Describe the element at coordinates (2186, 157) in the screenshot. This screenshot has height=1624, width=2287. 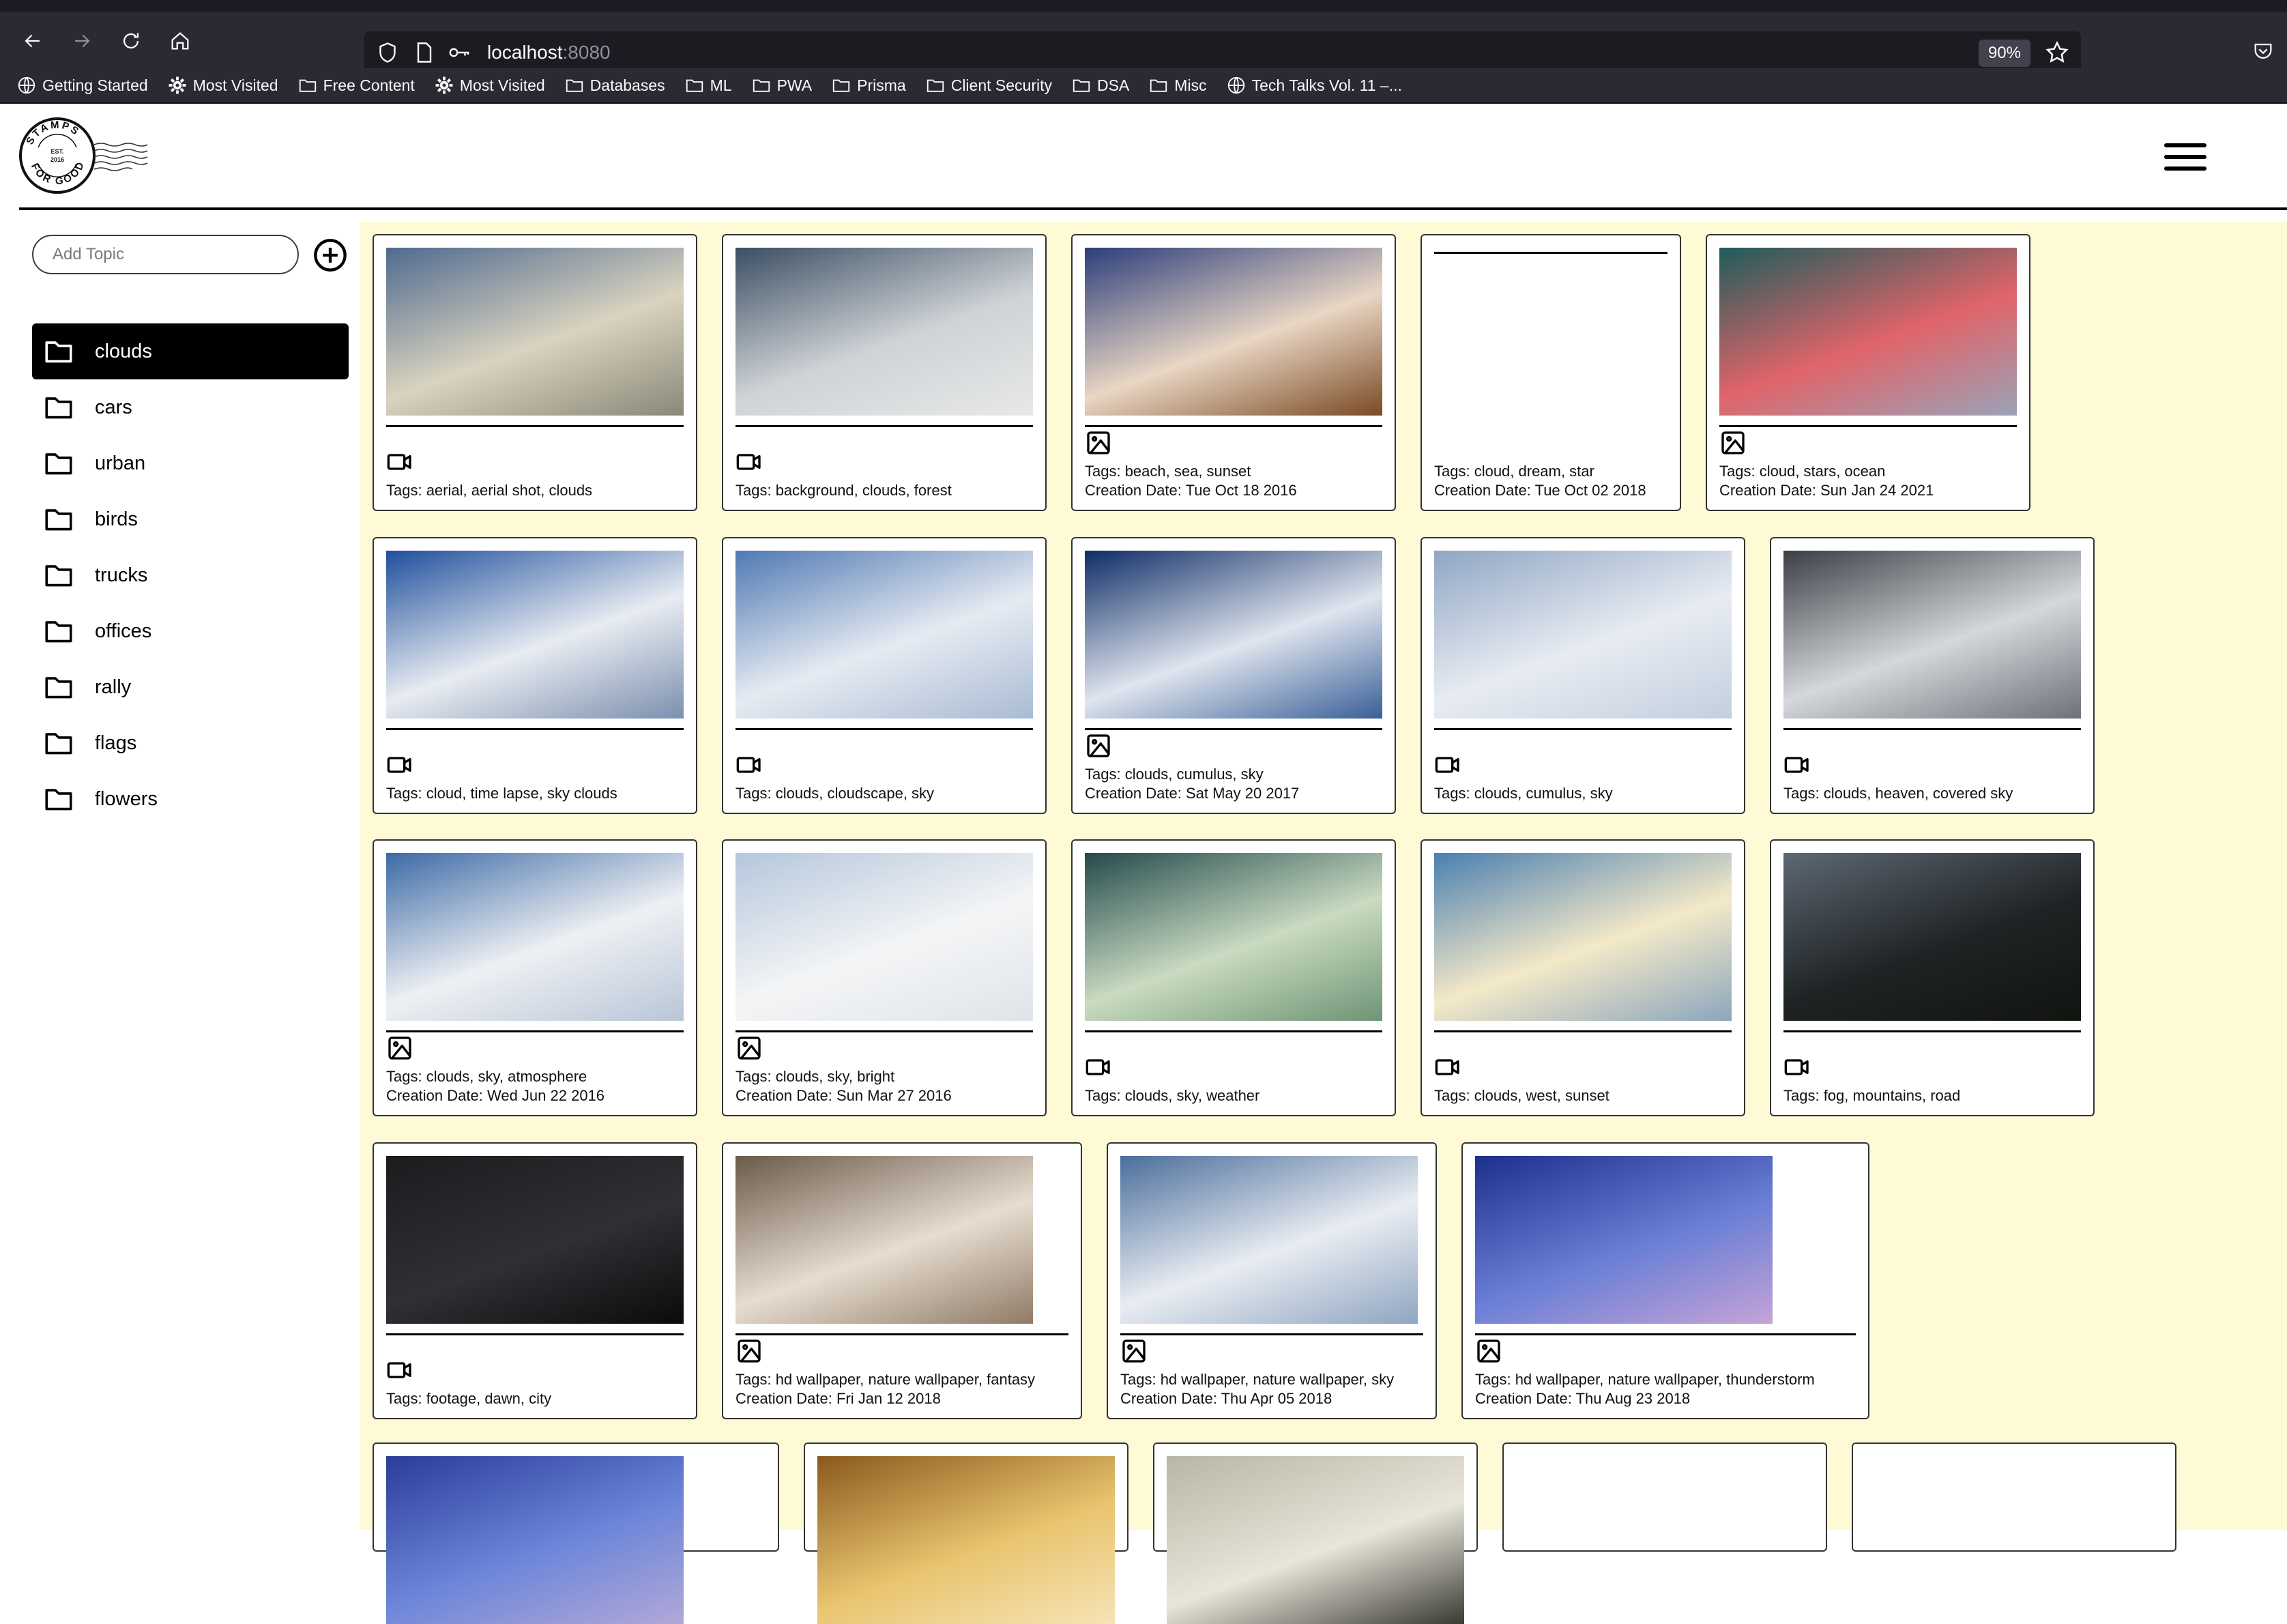
I see `menu-hamburger-button` at that location.